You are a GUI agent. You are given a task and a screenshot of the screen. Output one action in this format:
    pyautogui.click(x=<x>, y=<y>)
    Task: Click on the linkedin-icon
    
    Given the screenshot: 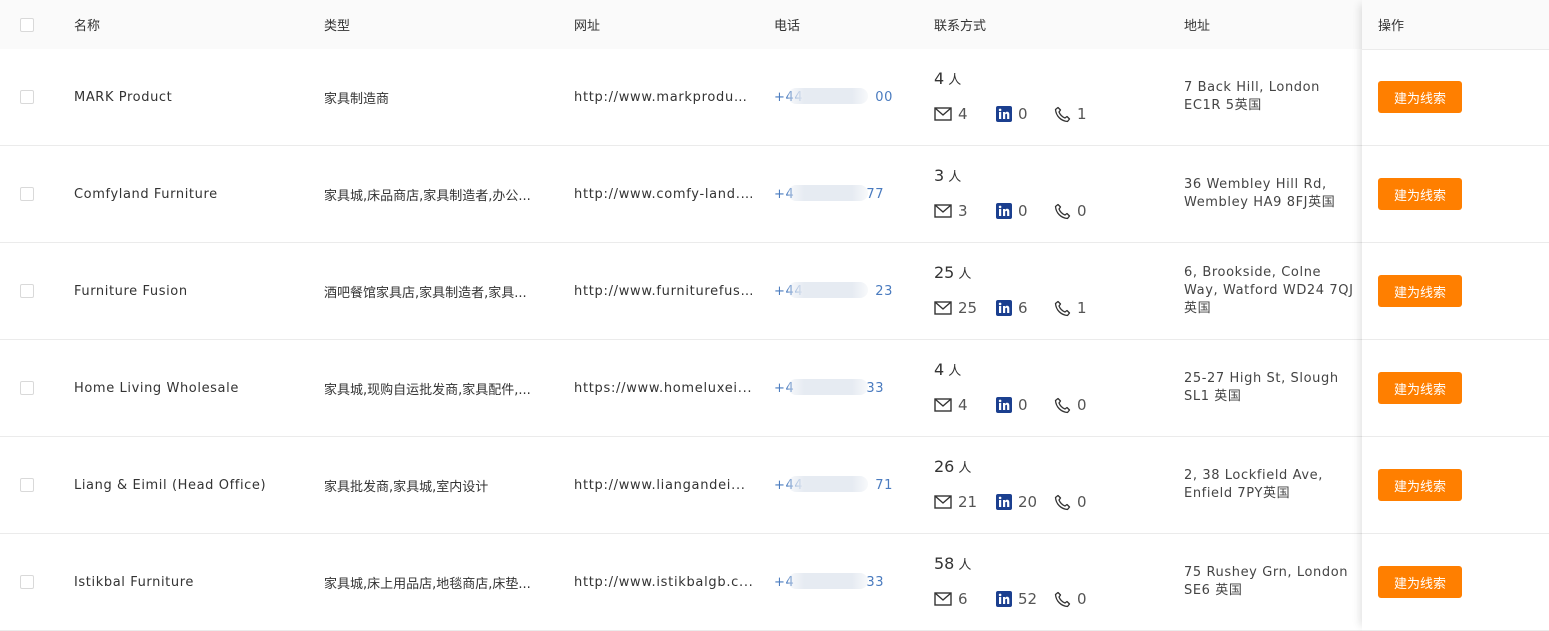 What is the action you would take?
    pyautogui.click(x=1004, y=599)
    